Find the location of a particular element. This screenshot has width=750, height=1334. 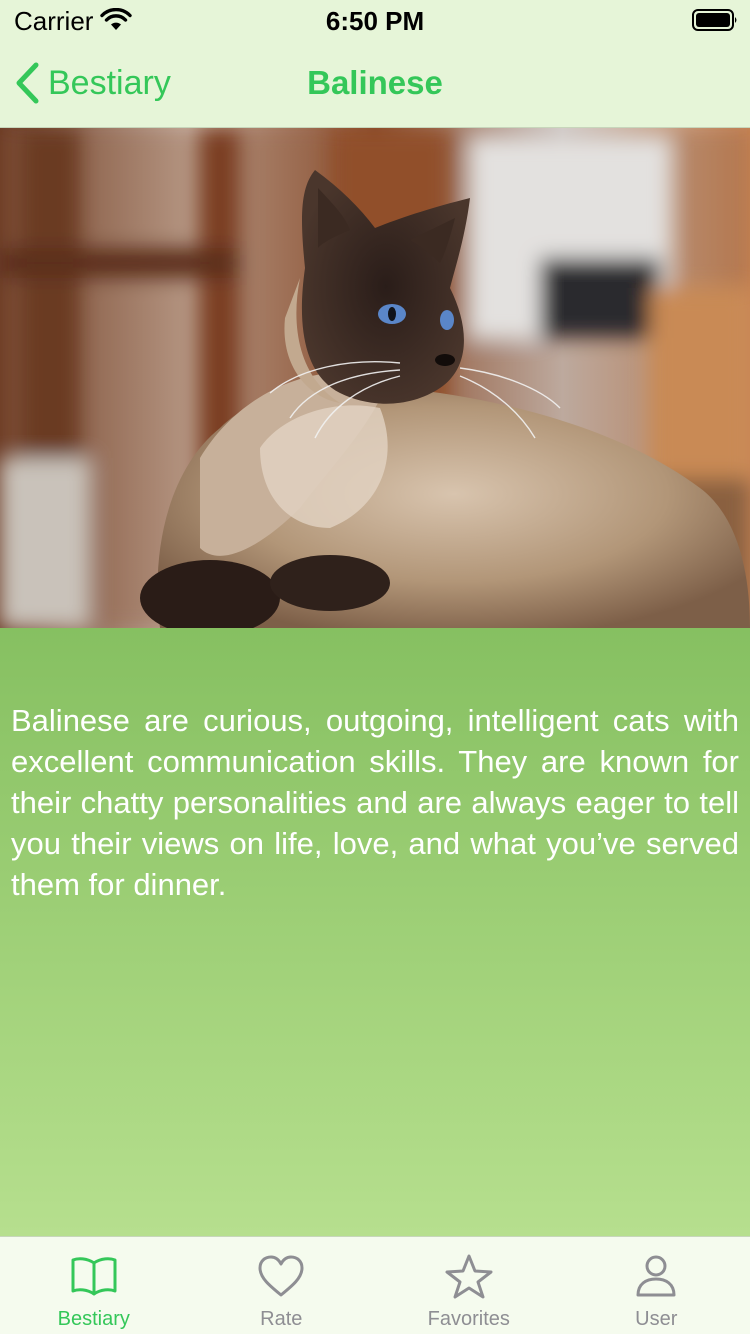

tab-favorites: Favorites is located at coordinates (469, 1285).